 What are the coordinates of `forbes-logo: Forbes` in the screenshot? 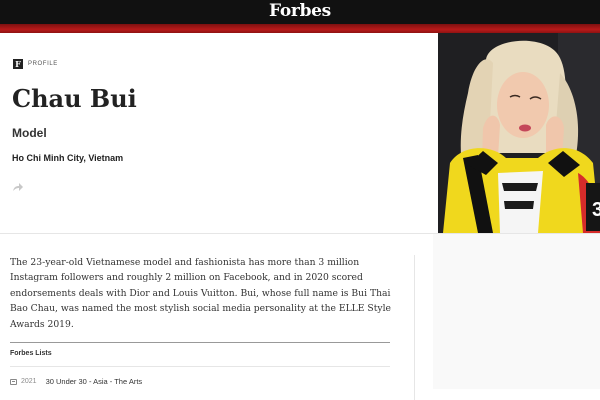 It's located at (300, 11).